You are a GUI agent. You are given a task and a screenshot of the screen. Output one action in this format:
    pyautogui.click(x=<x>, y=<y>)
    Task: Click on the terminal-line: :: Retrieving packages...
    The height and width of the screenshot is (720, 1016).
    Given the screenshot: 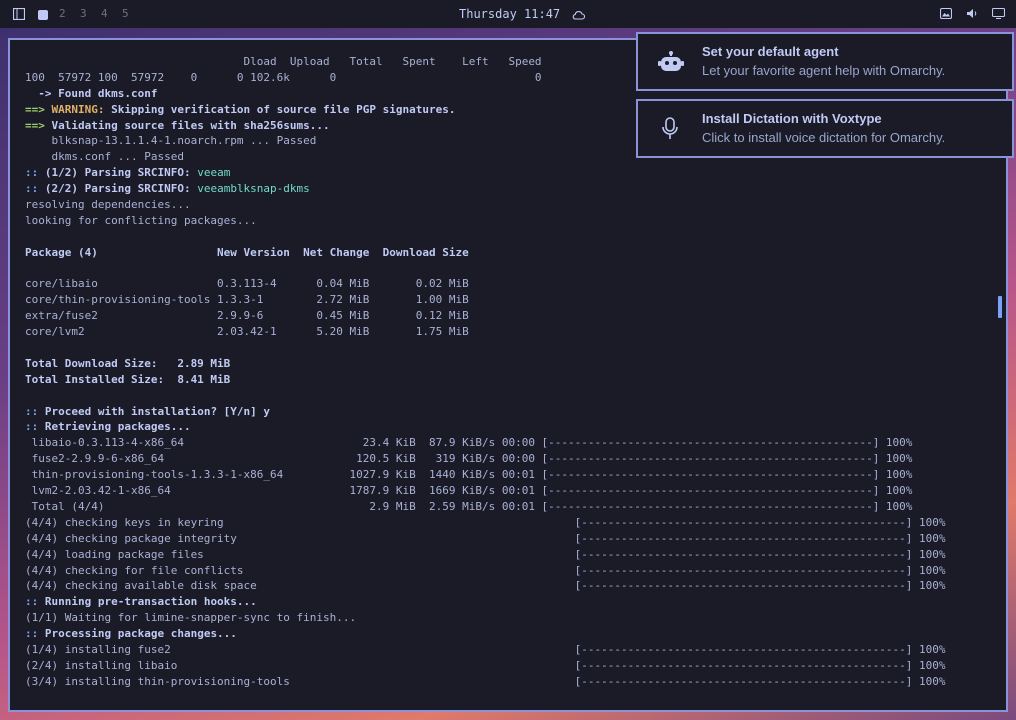 What is the action you would take?
    pyautogui.click(x=108, y=427)
    